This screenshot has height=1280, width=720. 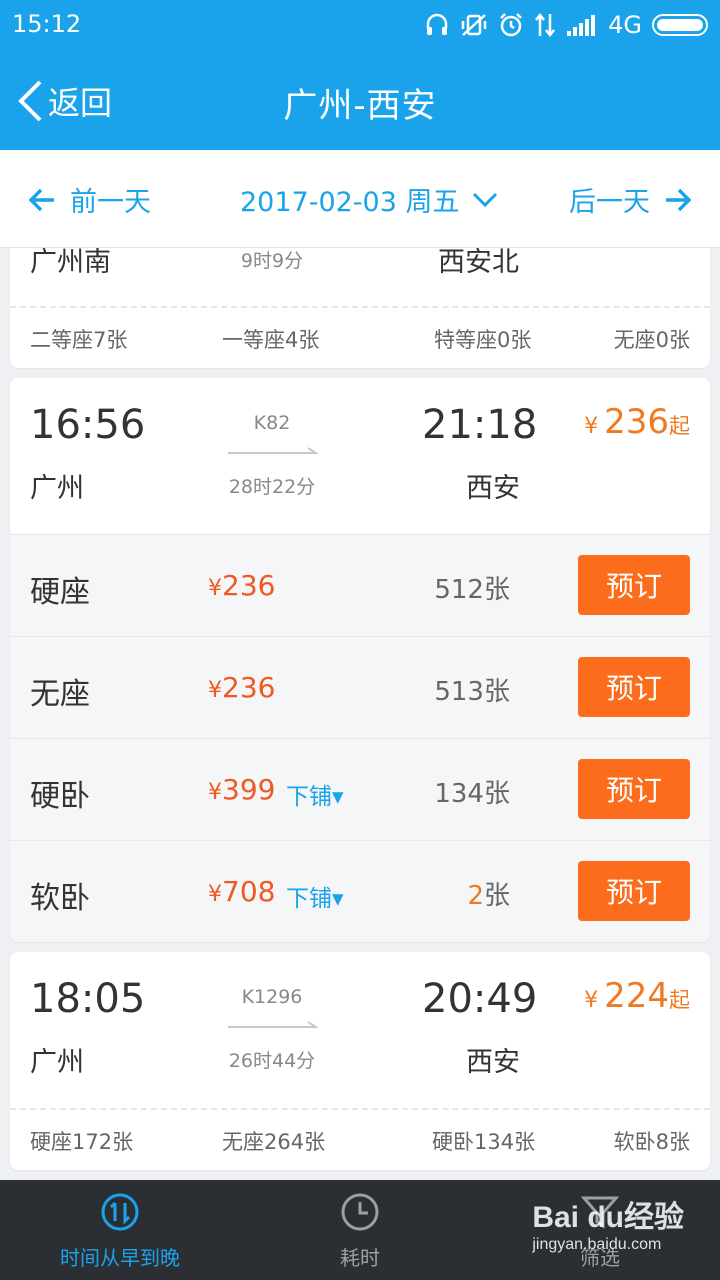 I want to click on status-bar: 15:12 4G, so click(x=360, y=25).